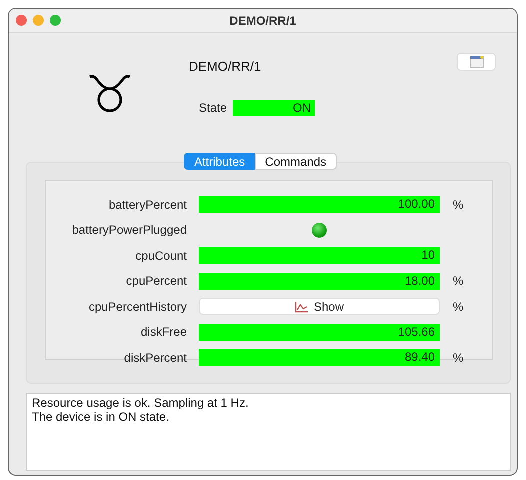 Image resolution: width=526 pixels, height=480 pixels. Describe the element at coordinates (319, 281) in the screenshot. I see `attribute-value: 18.00` at that location.